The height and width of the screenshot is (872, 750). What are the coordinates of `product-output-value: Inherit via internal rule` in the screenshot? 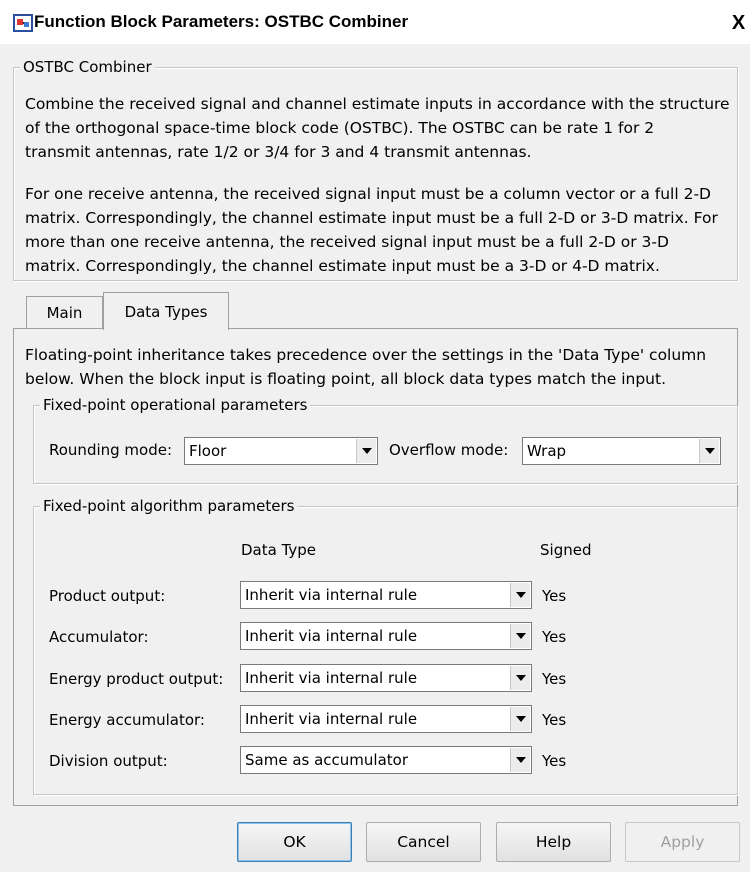 It's located at (331, 595).